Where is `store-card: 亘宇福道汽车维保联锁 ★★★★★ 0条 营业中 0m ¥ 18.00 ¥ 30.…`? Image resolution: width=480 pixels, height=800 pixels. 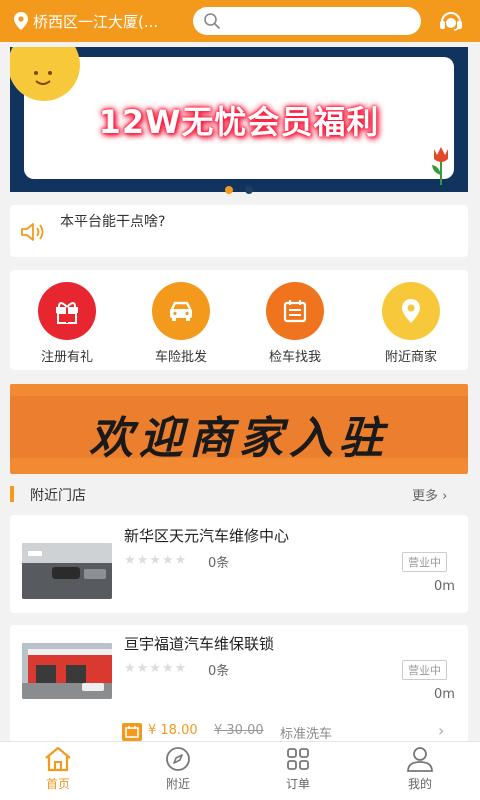
store-card: 亘宇福道汽车维保联锁 ★★★★★ 0条 营业中 0m ¥ 18.00 ¥ 30.… is located at coordinates (239, 684).